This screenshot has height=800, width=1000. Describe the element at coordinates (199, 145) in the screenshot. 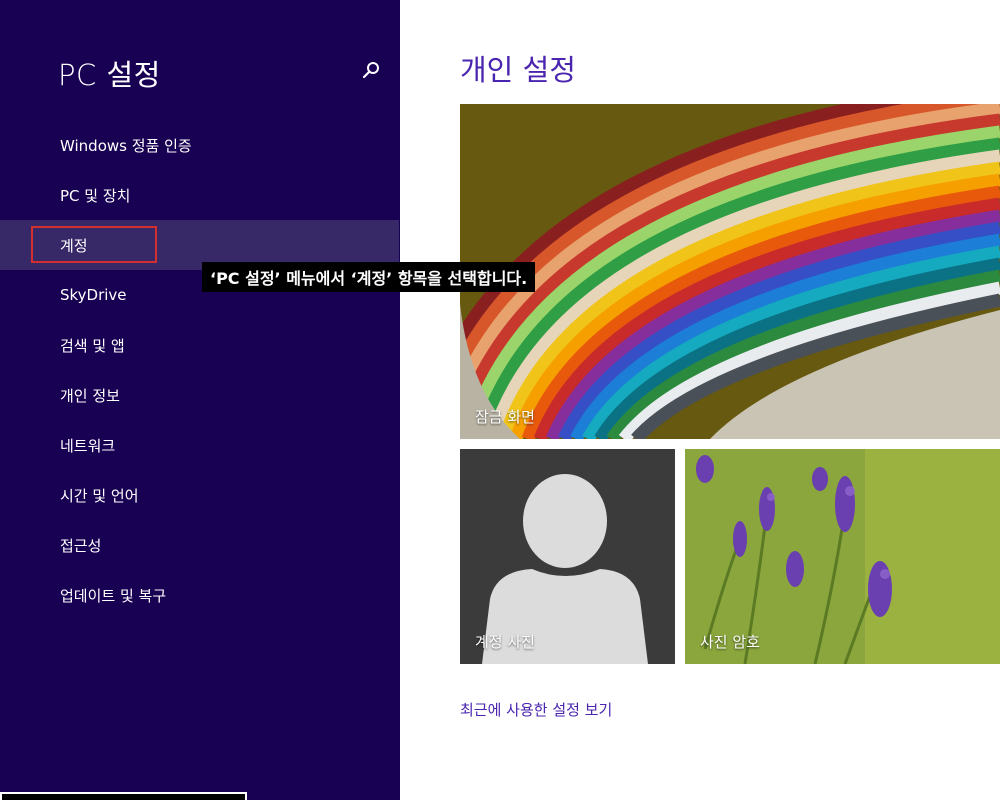

I see `sidebar-item-activation: Windows 정품 인증` at that location.